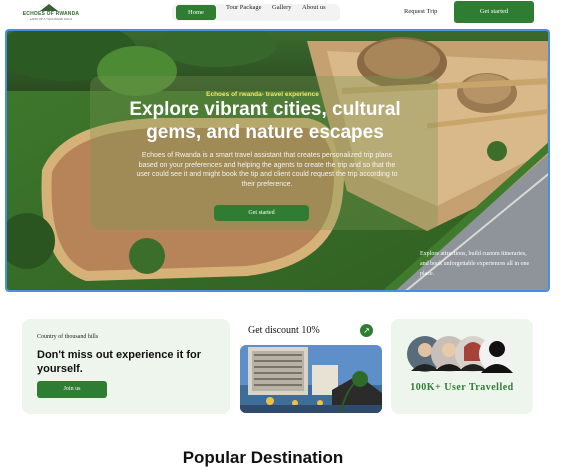 Image resolution: width=566 pixels, height=475 pixels. What do you see at coordinates (262, 94) in the screenshot?
I see `hero-eyebrow: Echoes of rwanda- travel experience` at bounding box center [262, 94].